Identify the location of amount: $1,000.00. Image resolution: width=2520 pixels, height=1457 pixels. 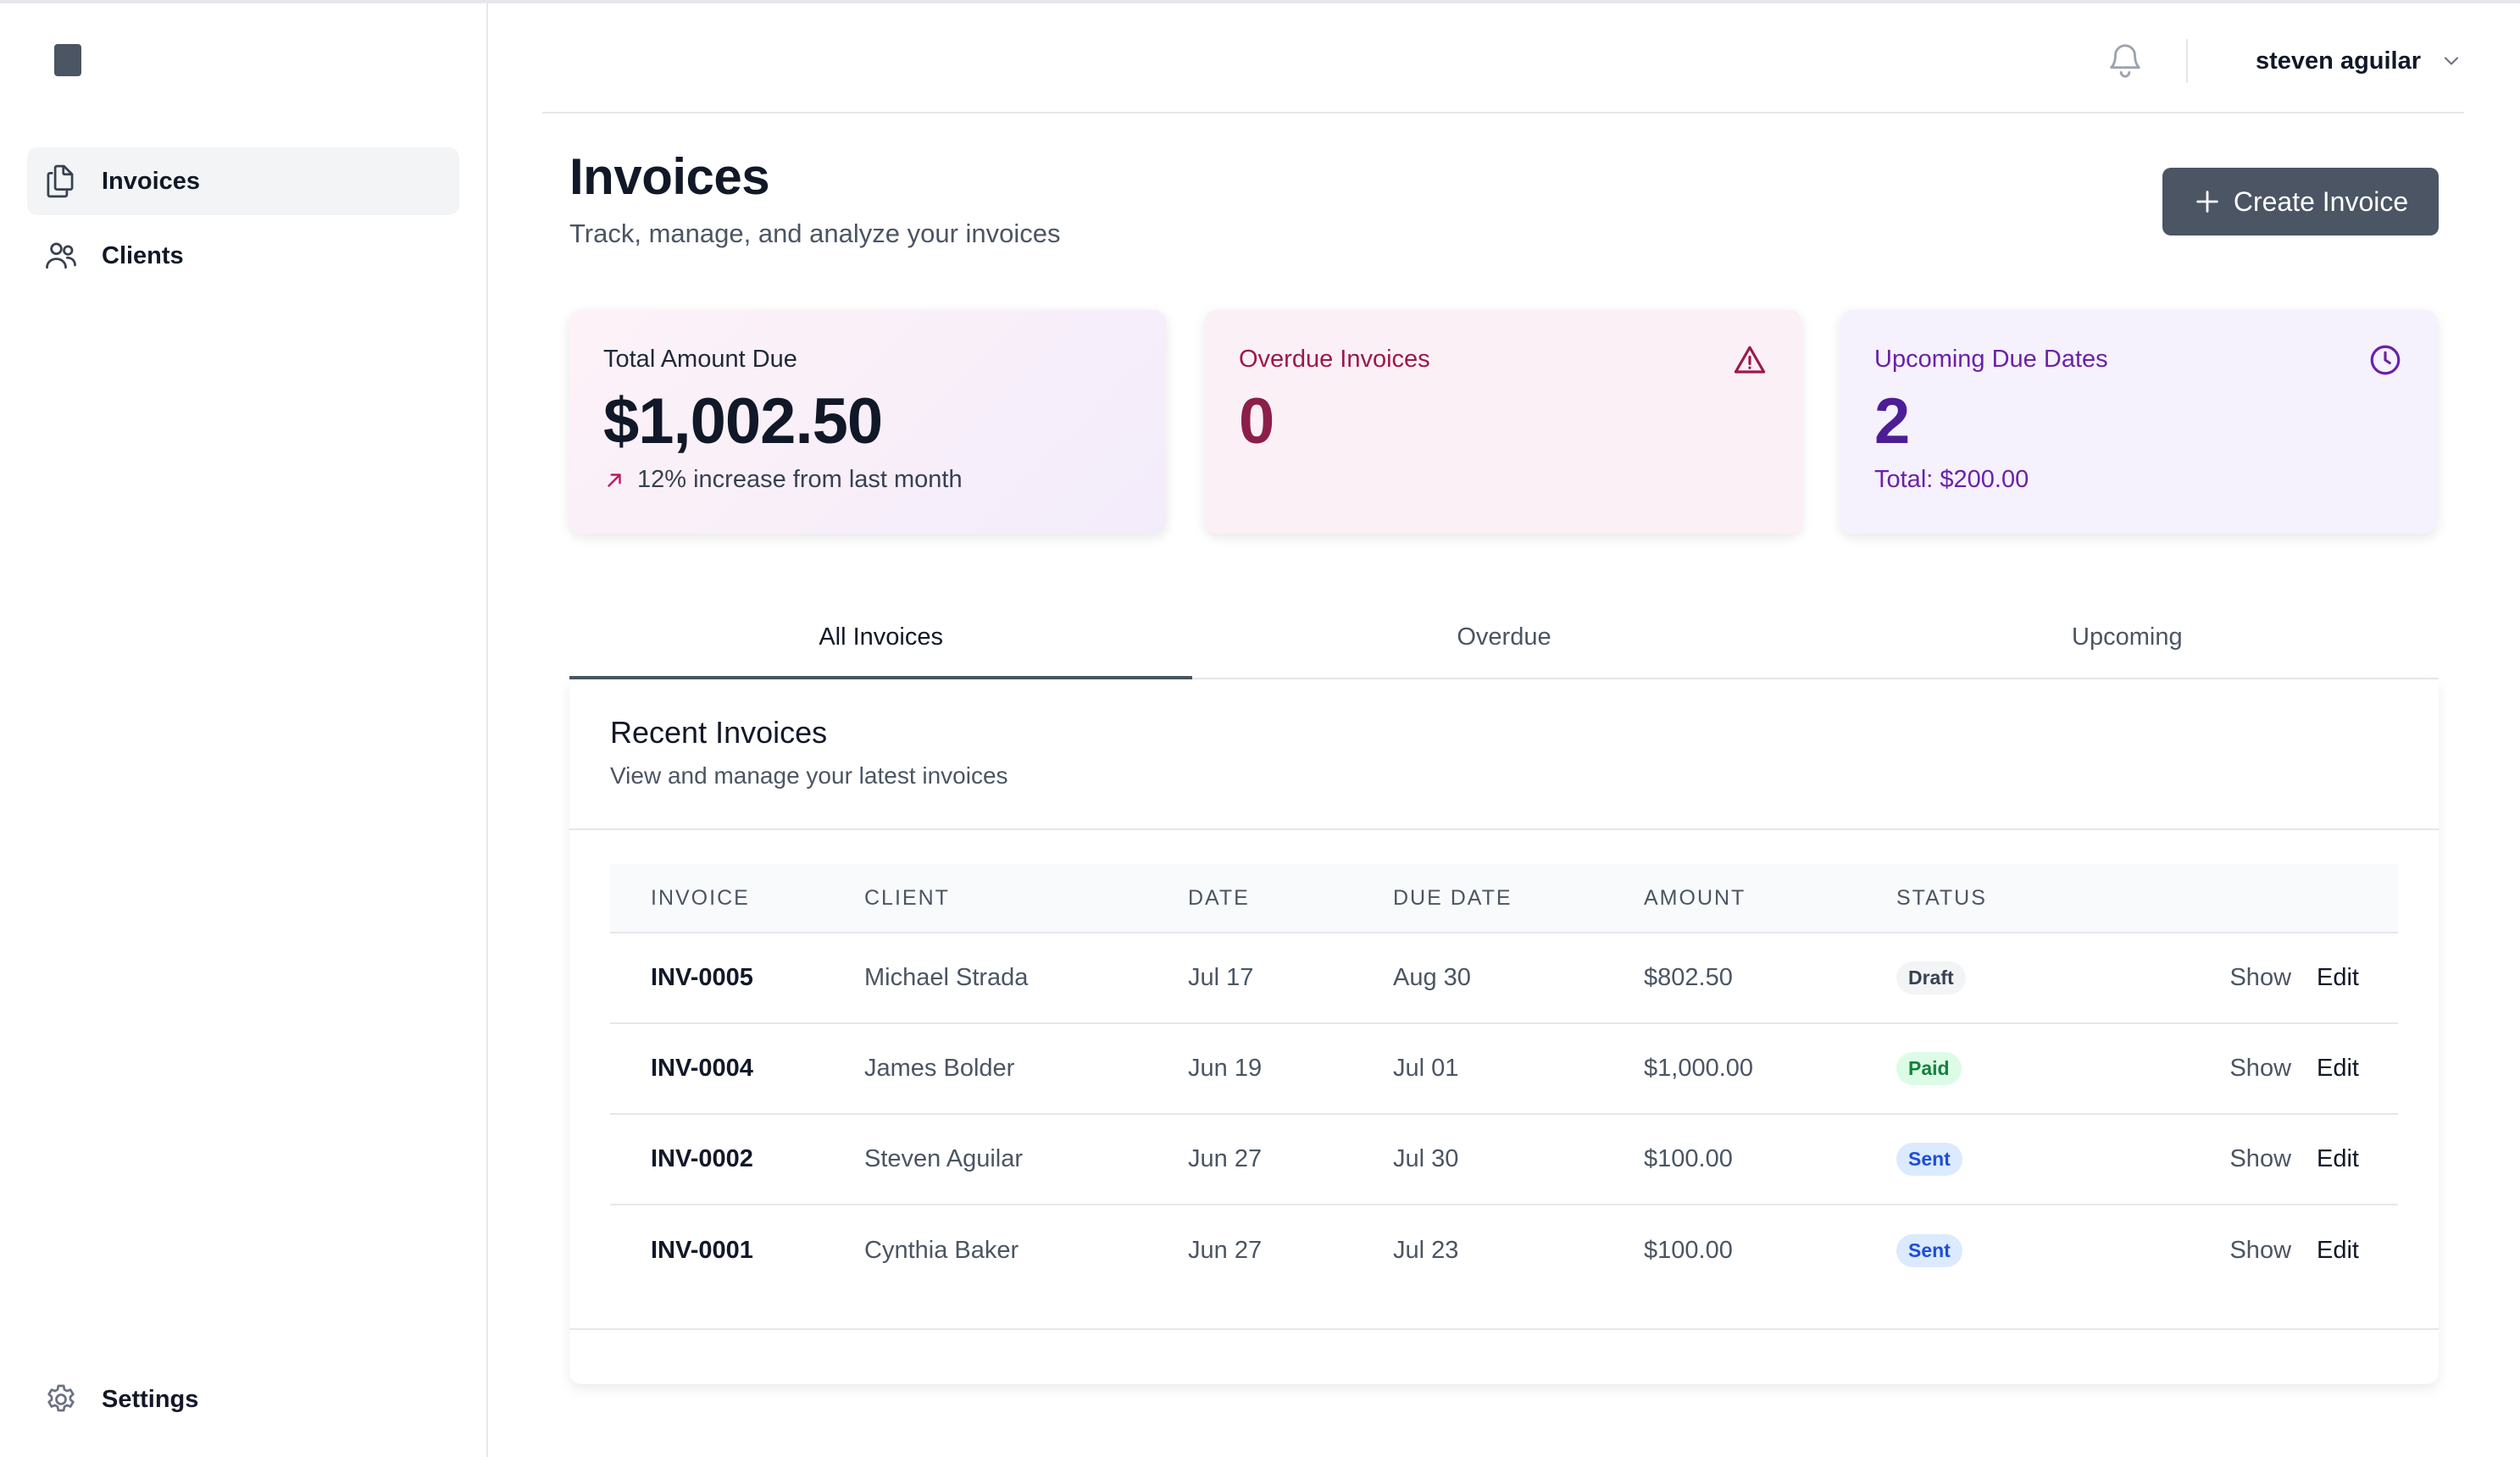
(1699, 1068).